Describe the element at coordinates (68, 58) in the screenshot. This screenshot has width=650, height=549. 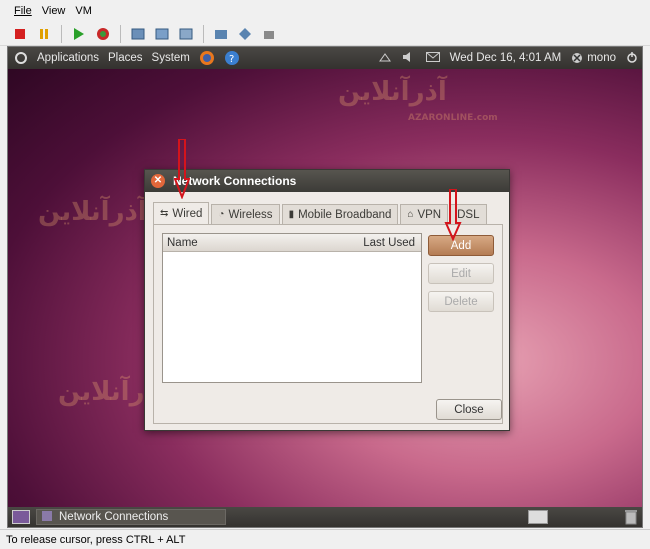
I see `applications-menu: Applications` at that location.